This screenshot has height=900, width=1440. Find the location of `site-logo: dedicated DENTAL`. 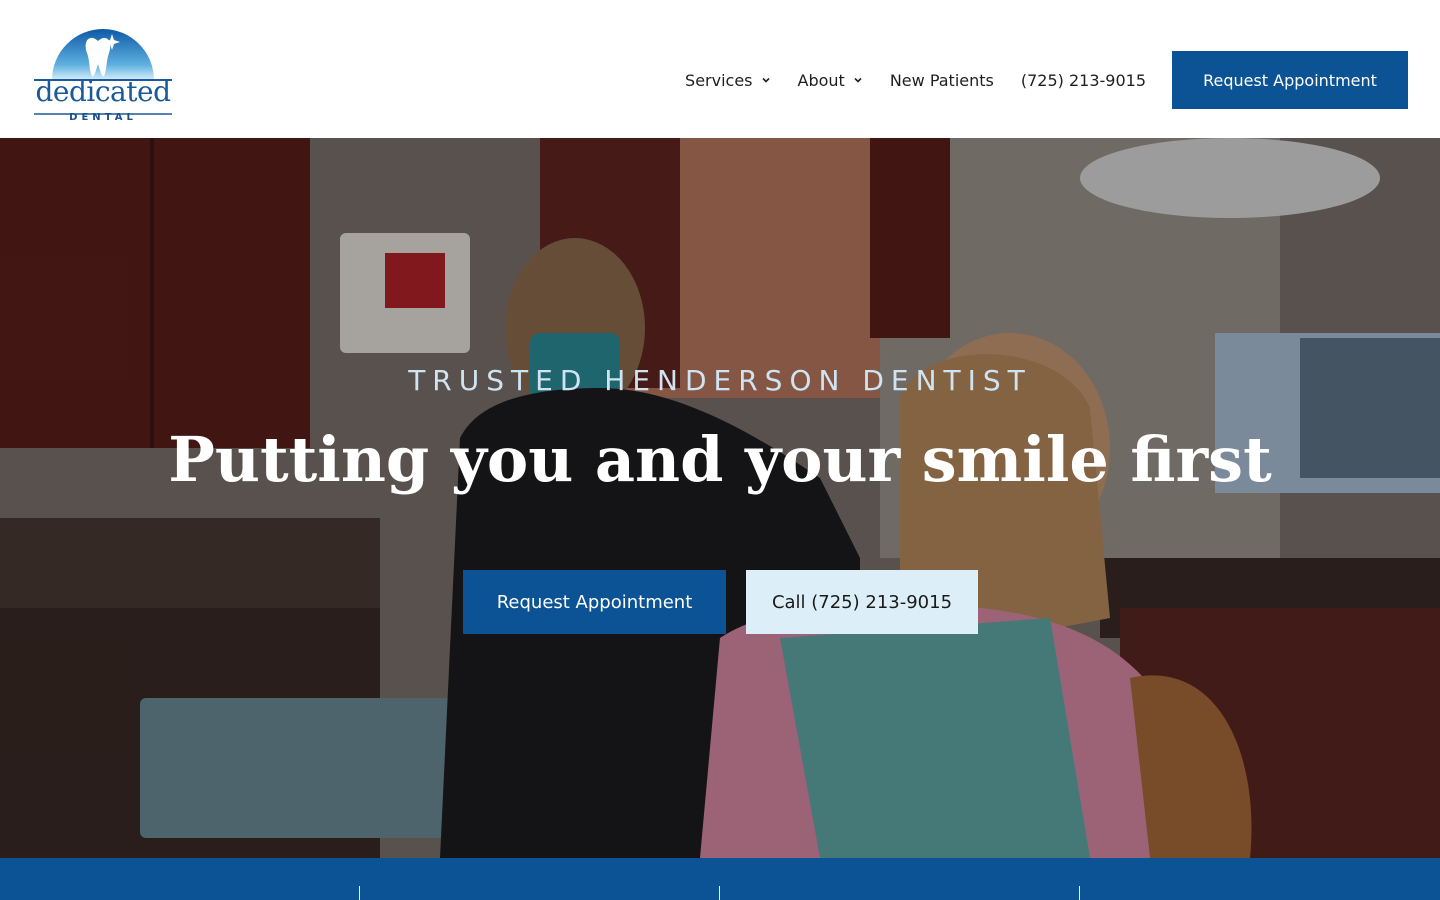

site-logo: dedicated DENTAL is located at coordinates (103, 72).